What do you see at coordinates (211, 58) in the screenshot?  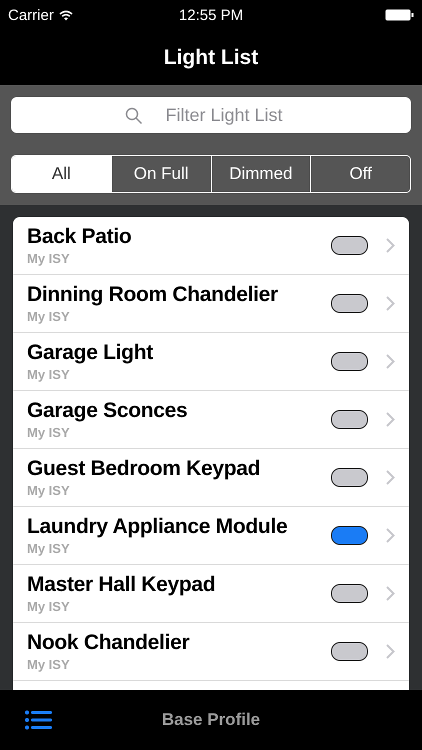 I see `screen-title: Light List` at bounding box center [211, 58].